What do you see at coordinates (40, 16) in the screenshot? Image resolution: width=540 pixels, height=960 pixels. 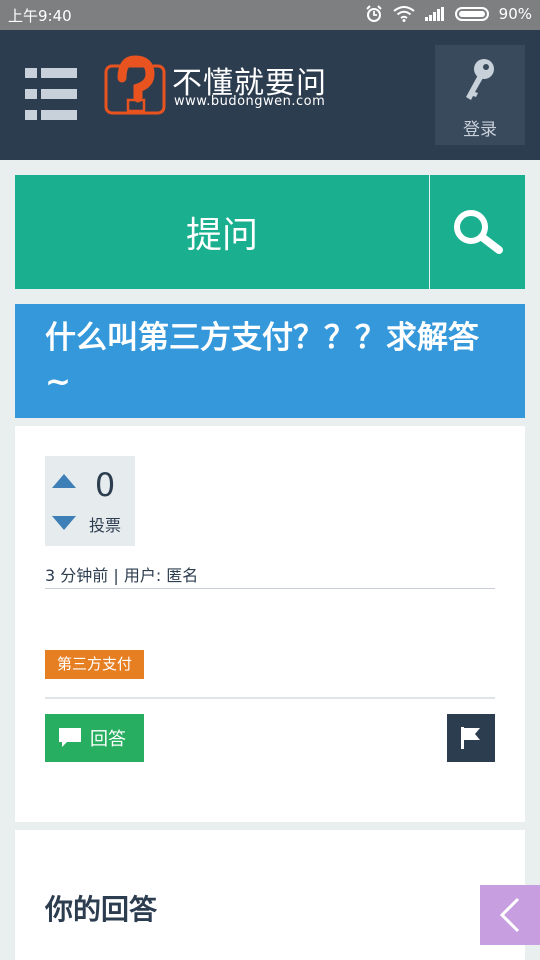 I see `status-time: 上午9:40` at bounding box center [40, 16].